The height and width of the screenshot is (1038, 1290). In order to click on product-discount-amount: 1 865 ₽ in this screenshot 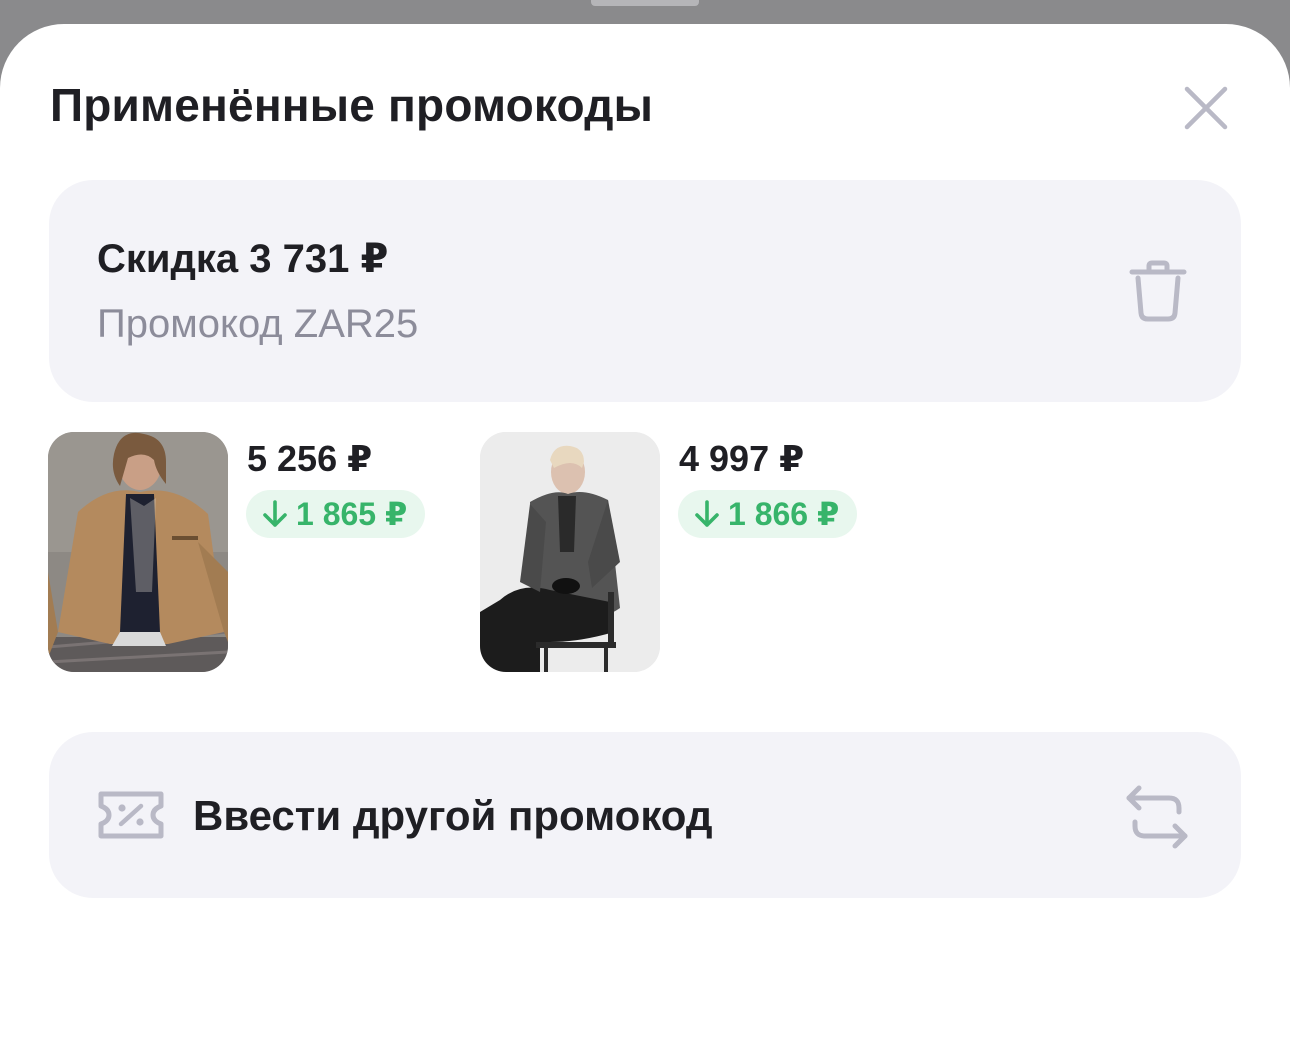, I will do `click(352, 514)`.